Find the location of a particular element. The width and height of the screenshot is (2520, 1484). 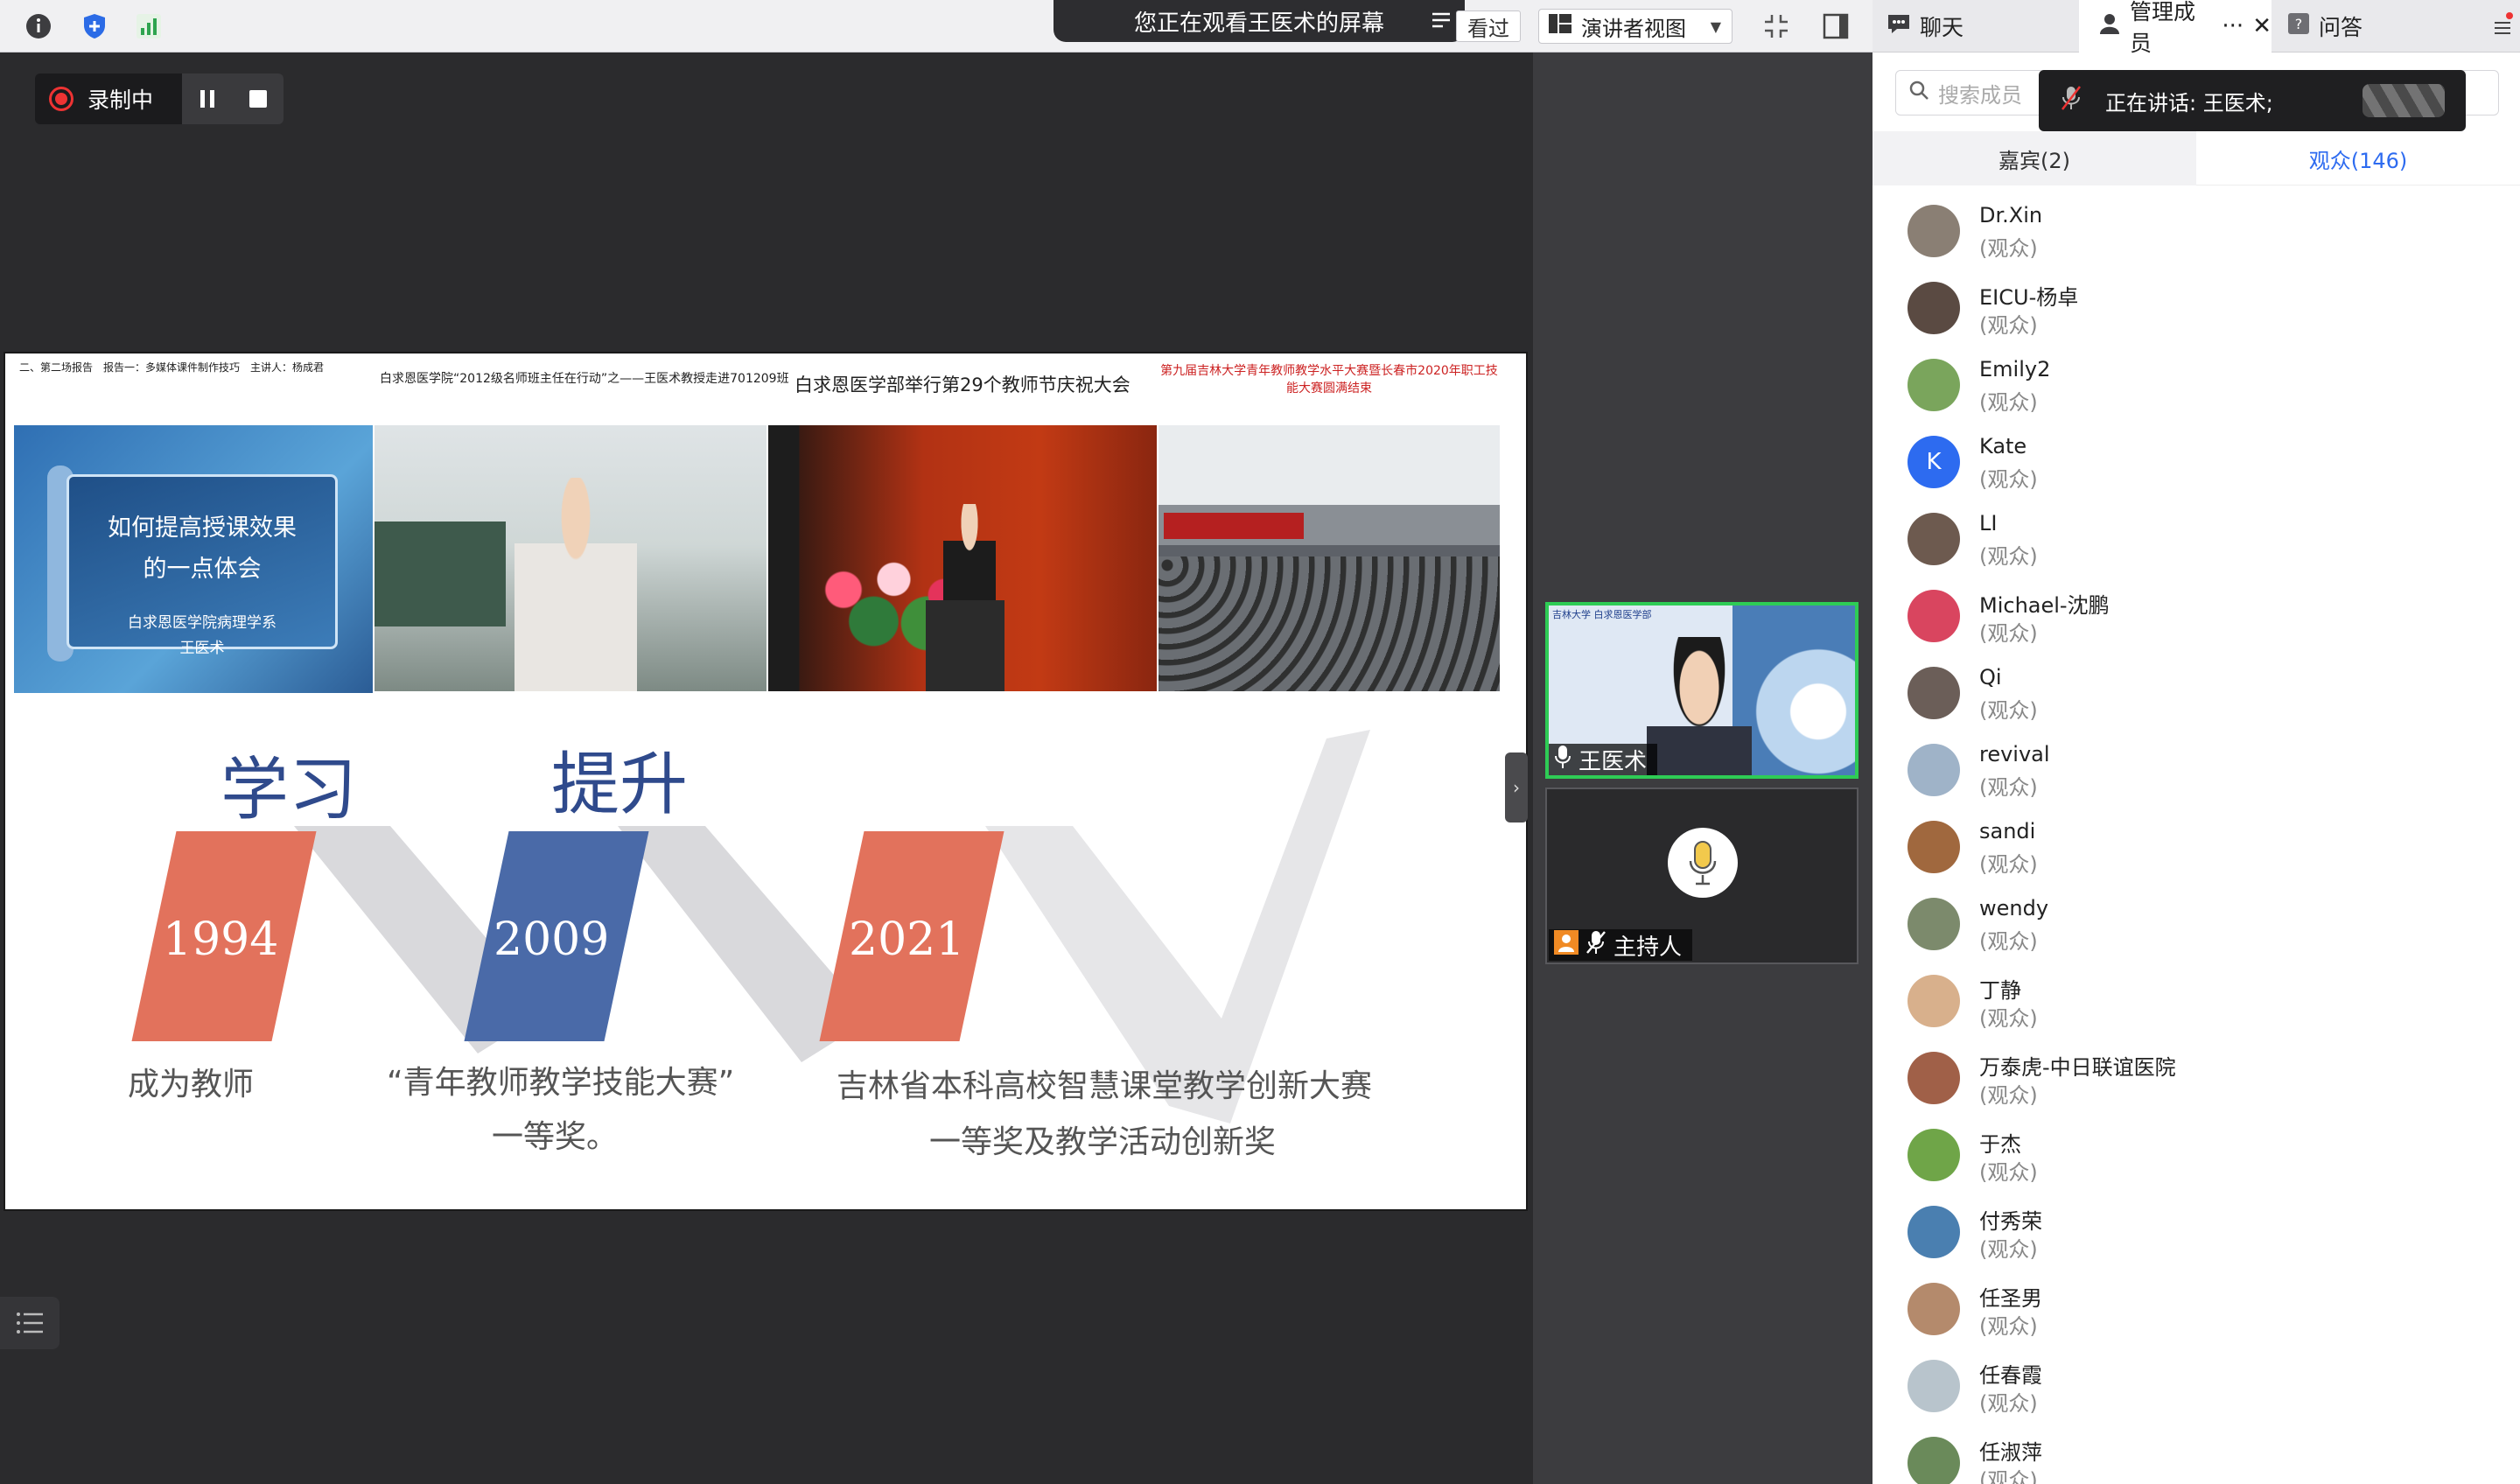

menu-icon is located at coordinates (1441, 23).